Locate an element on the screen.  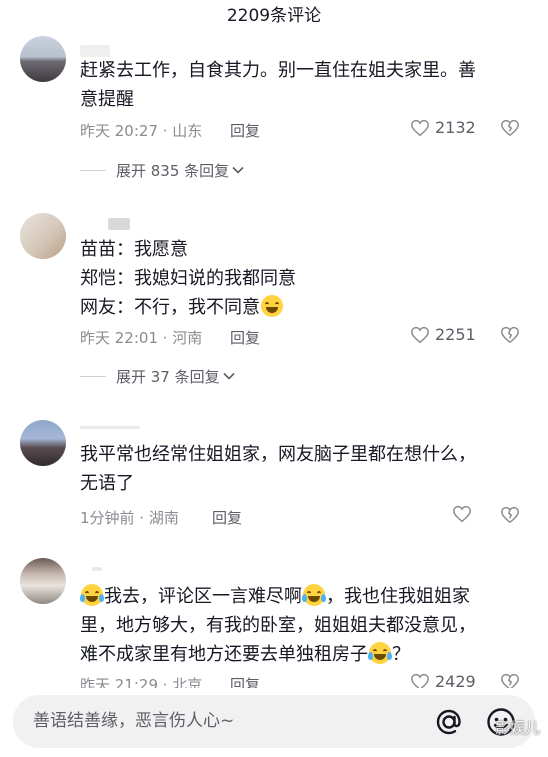
comment-time-location: 昨天 22:01 · 河南 is located at coordinates (141, 338).